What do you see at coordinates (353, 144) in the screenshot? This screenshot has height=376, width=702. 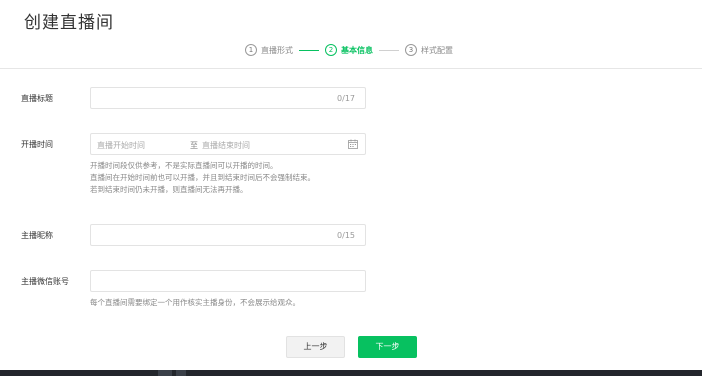 I see `calendar-icon` at bounding box center [353, 144].